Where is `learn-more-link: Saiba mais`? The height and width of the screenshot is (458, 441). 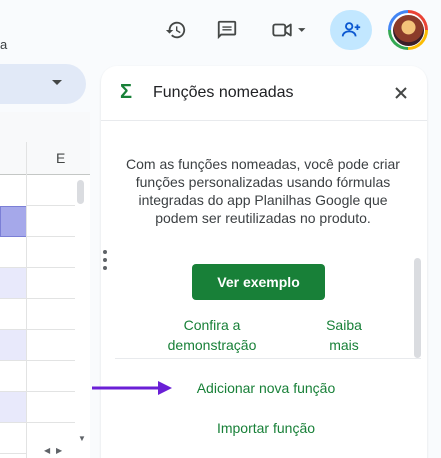
learn-more-link: Saiba mais is located at coordinates (344, 335).